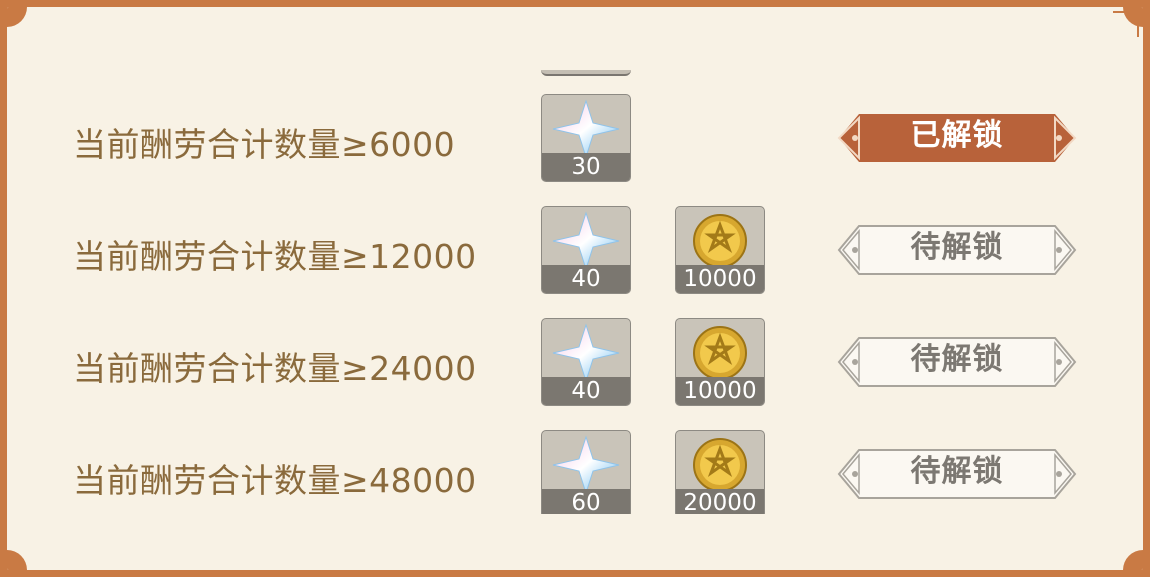 The height and width of the screenshot is (577, 1150). What do you see at coordinates (275, 368) in the screenshot?
I see `threshold-label: 当前酬劳合计数量≥24000` at bounding box center [275, 368].